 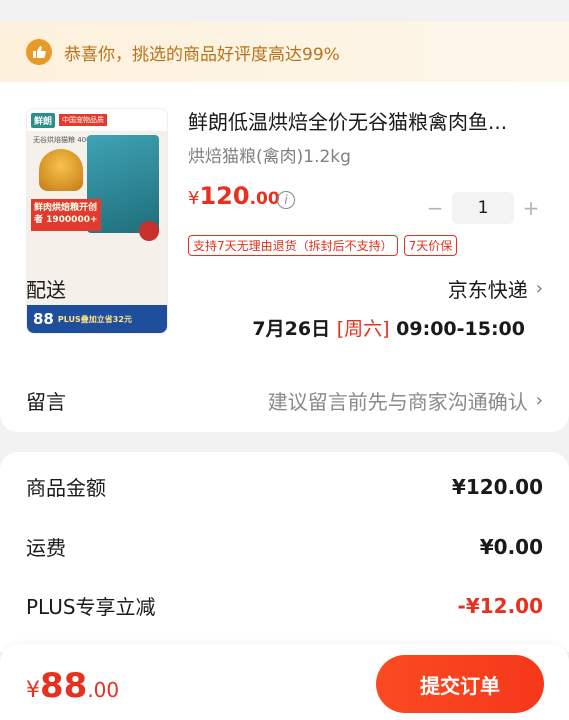 What do you see at coordinates (66, 215) in the screenshot?
I see `thumb-promo: 鲜肉烘焙粮开创者 1900000+` at bounding box center [66, 215].